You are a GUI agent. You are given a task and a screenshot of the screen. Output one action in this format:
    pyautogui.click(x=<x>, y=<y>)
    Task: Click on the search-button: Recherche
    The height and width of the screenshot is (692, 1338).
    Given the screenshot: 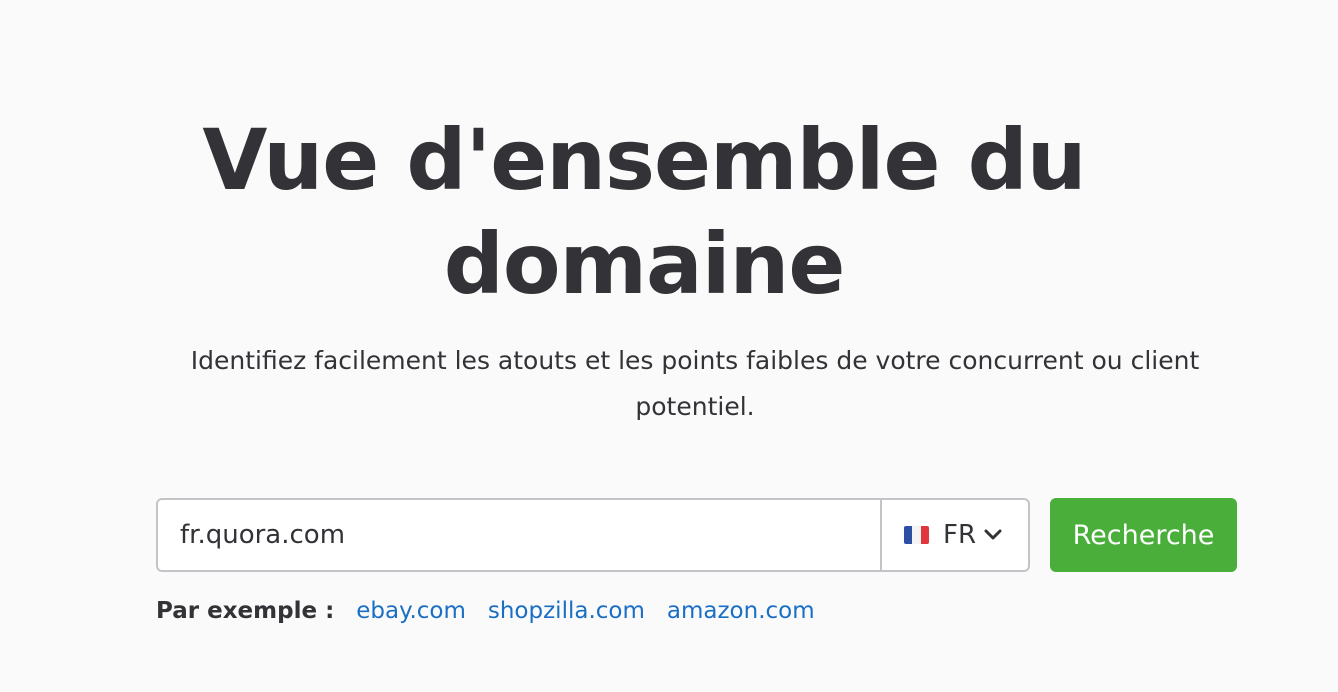 What is the action you would take?
    pyautogui.click(x=1143, y=535)
    